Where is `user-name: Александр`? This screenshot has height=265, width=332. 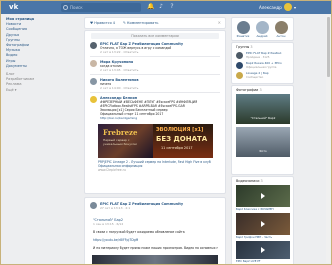 user-name: Александр is located at coordinates (270, 7).